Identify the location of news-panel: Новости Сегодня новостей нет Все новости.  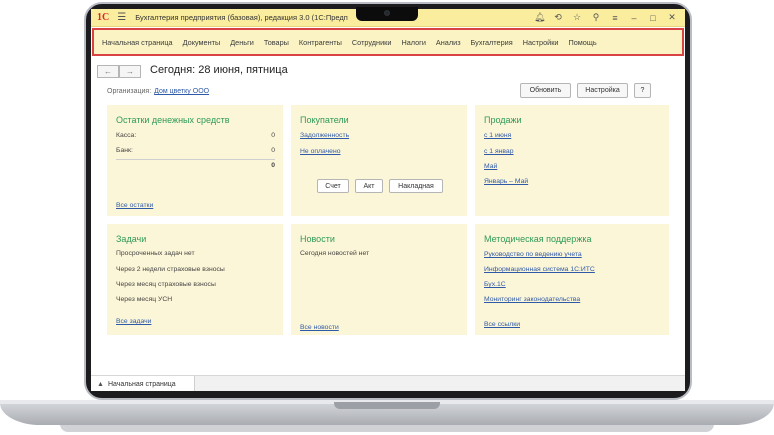
(379, 279).